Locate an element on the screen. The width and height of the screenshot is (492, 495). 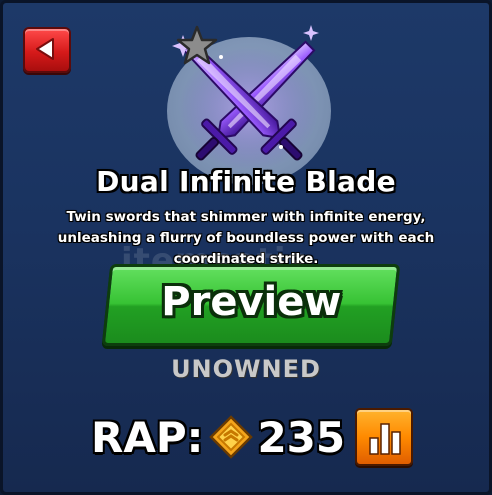
rarity-star-icon is located at coordinates (197, 45).